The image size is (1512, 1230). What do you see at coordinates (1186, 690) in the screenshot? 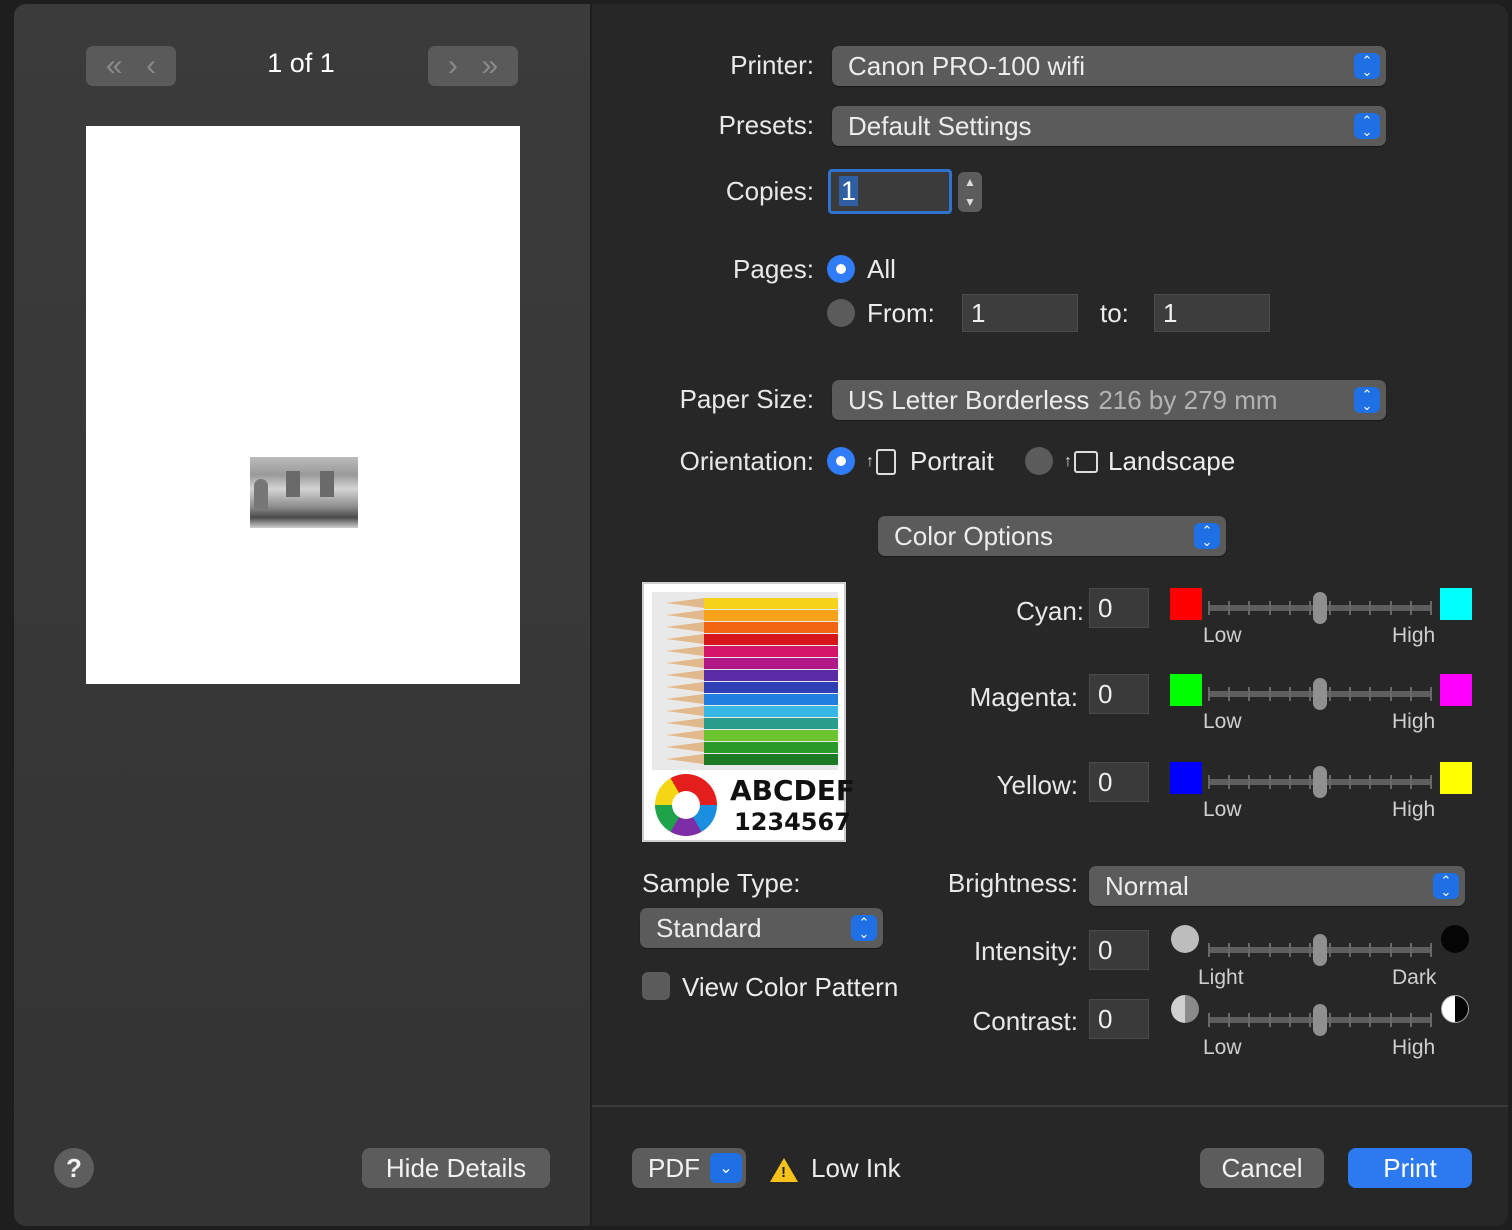
I see `magenta-low-swatch` at bounding box center [1186, 690].